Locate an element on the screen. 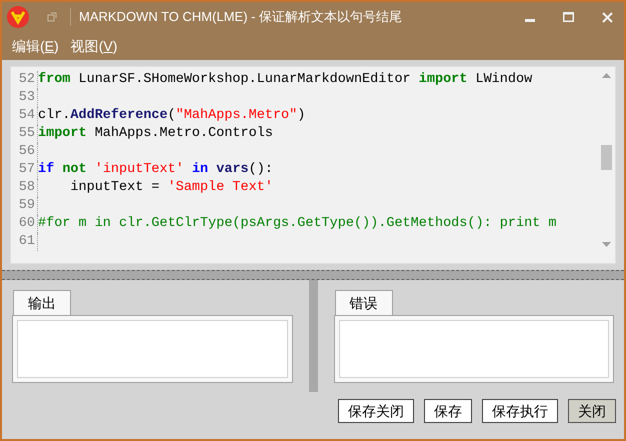 The height and width of the screenshot is (441, 626). dialog-button: 关闭 is located at coordinates (592, 411).